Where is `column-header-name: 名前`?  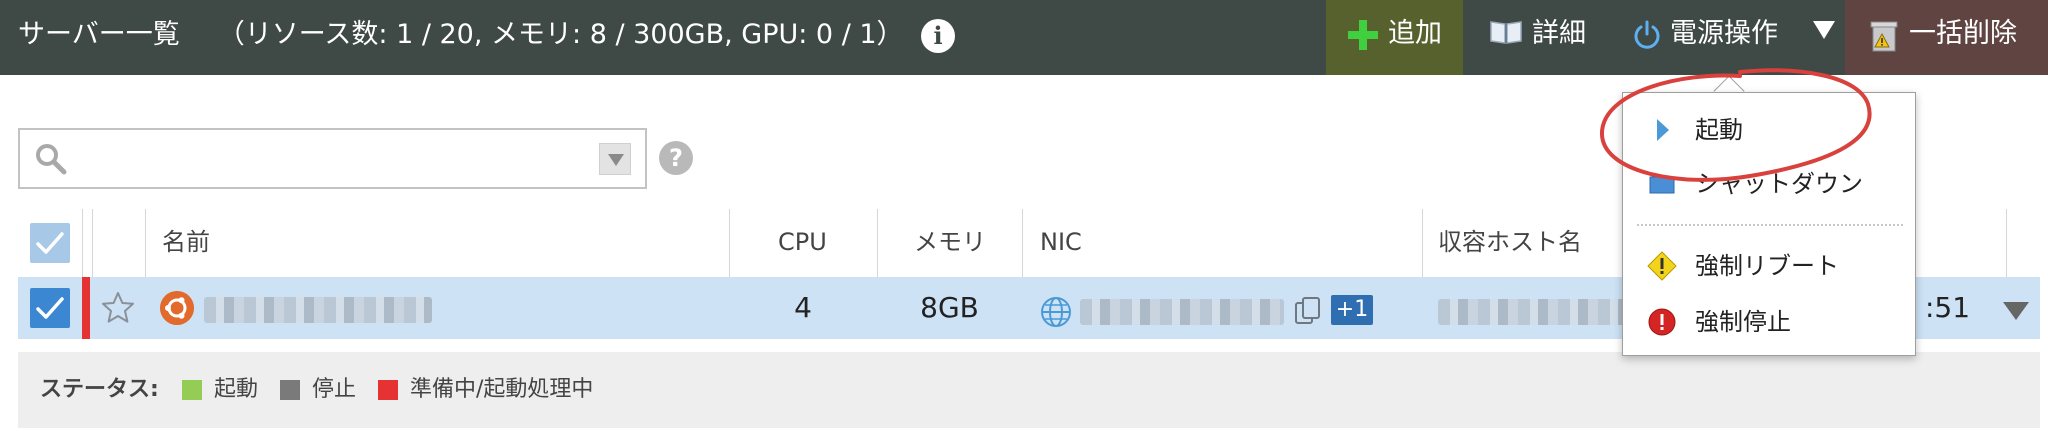
column-header-name: 名前 is located at coordinates (186, 243).